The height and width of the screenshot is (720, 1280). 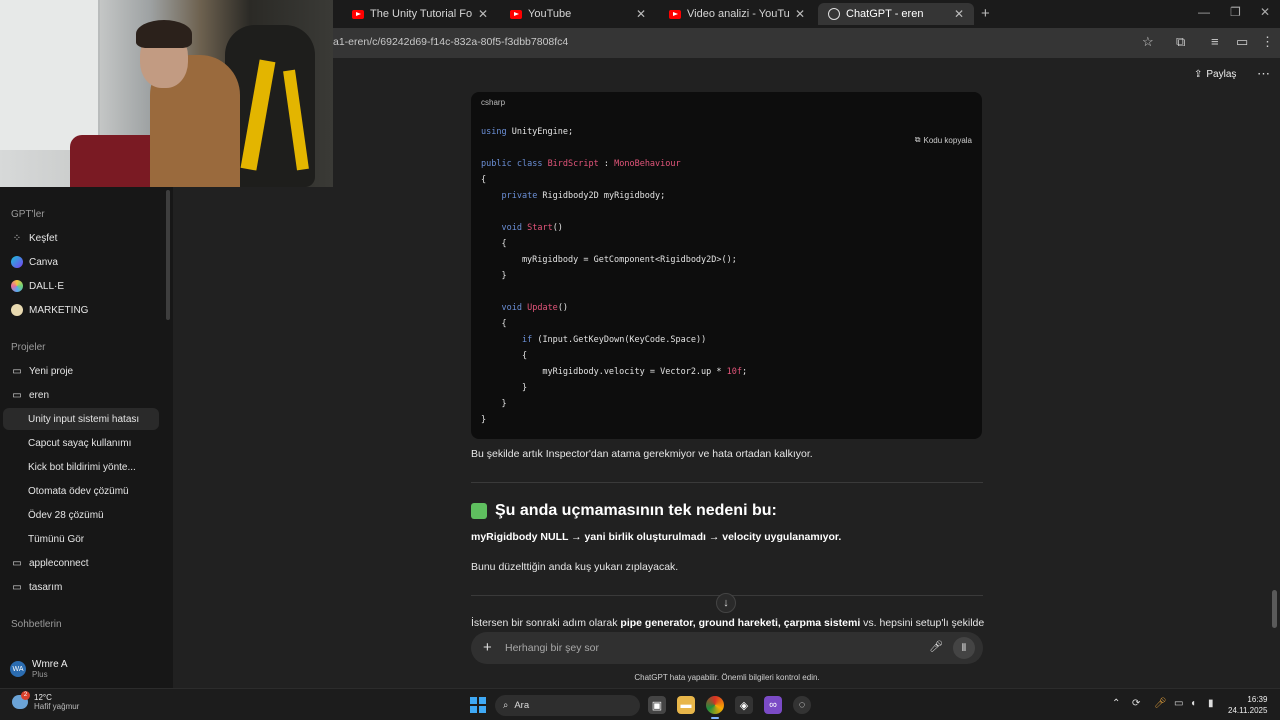 I want to click on chatgpt-icon, so click(x=834, y=14).